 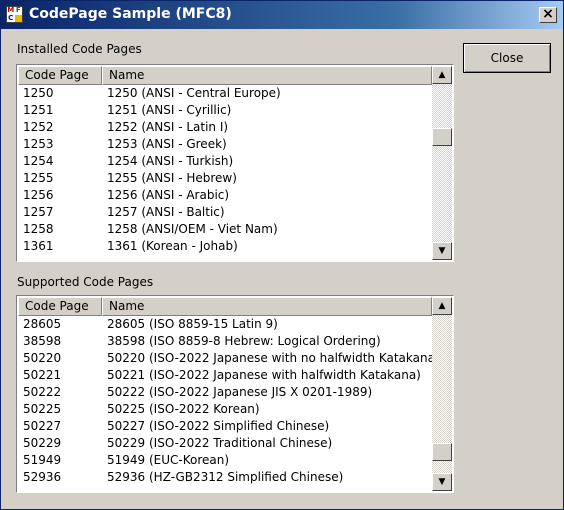 What do you see at coordinates (38, 246) in the screenshot?
I see `code-page-cell: 1361` at bounding box center [38, 246].